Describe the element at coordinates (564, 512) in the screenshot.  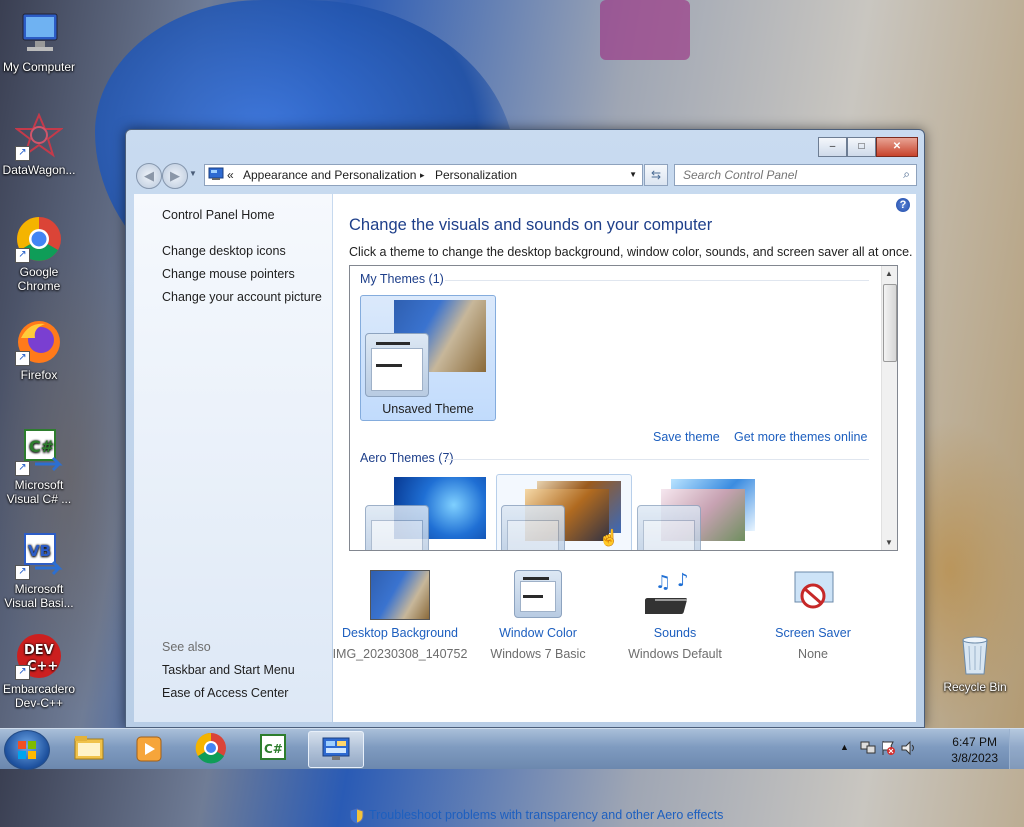
I see `theme-architecture: ☝` at that location.